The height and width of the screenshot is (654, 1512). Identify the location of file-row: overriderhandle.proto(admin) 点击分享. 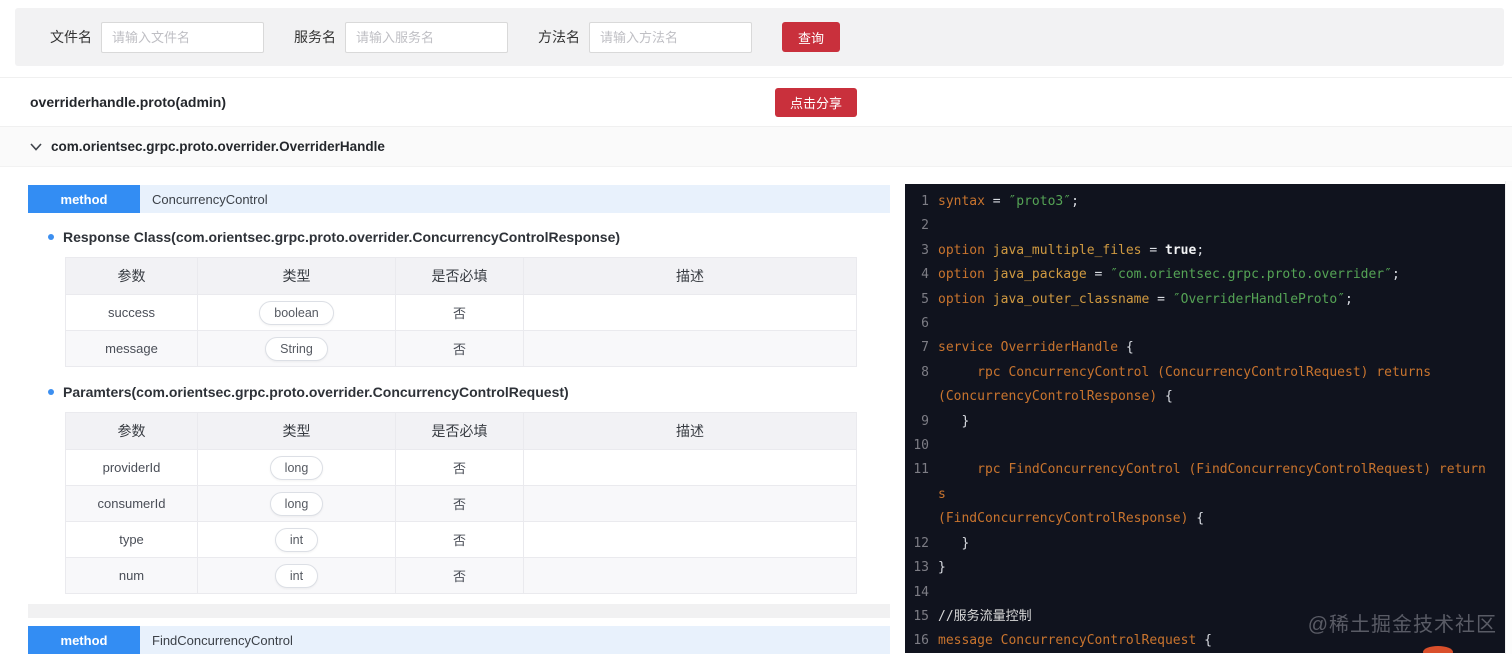
(756, 102).